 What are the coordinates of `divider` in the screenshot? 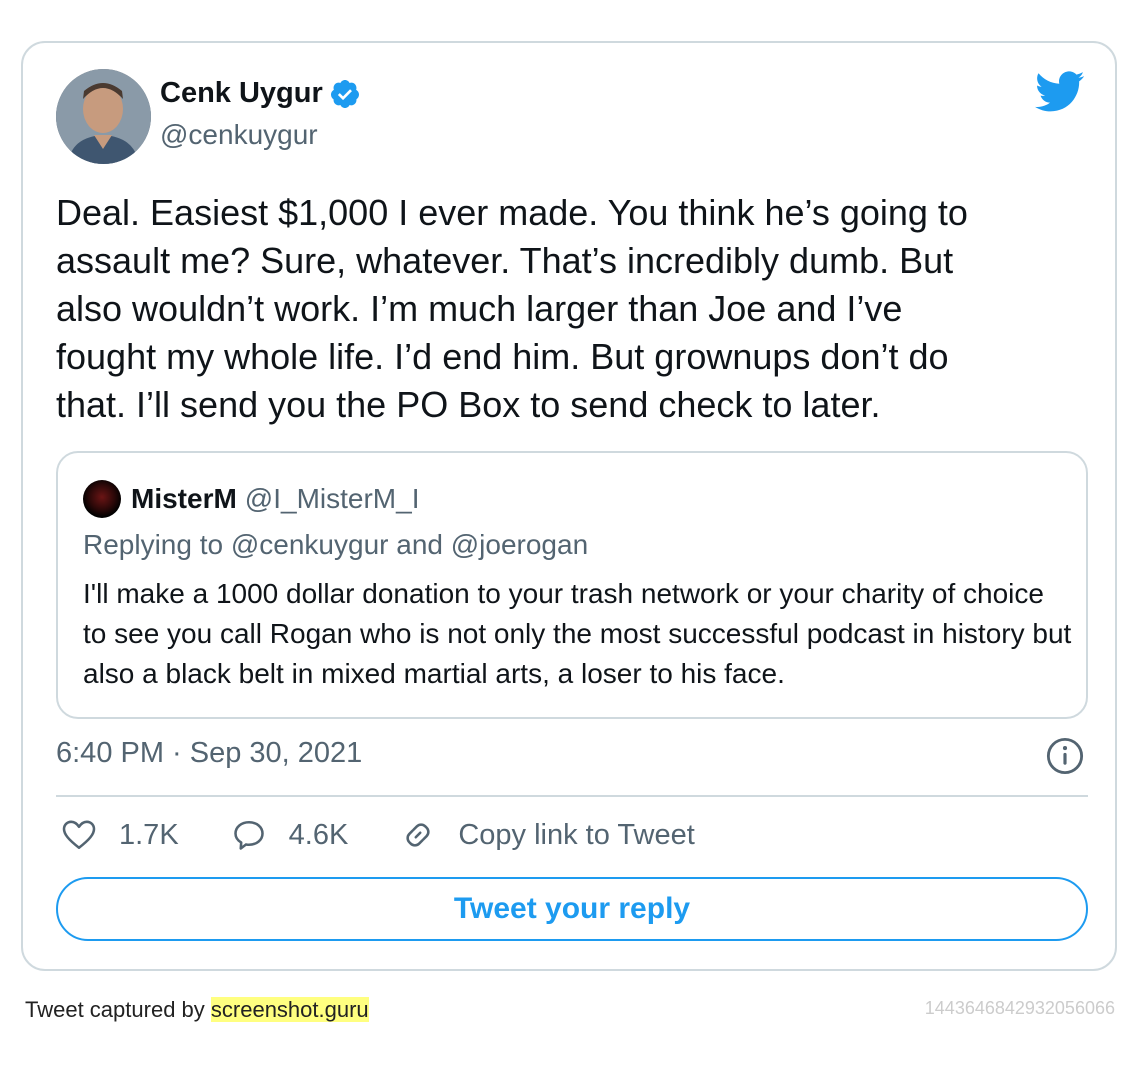 It's located at (572, 796).